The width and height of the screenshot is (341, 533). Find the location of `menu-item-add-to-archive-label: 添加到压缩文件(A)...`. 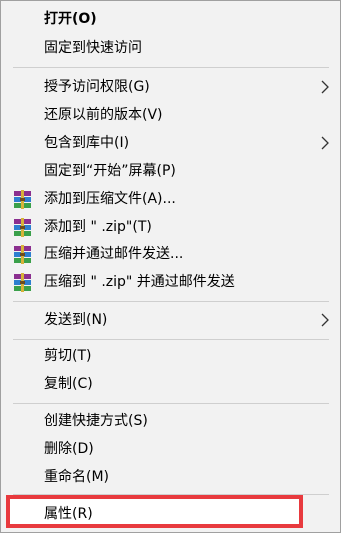

menu-item-add-to-archive-label: 添加到压缩文件(A)... is located at coordinates (110, 199).